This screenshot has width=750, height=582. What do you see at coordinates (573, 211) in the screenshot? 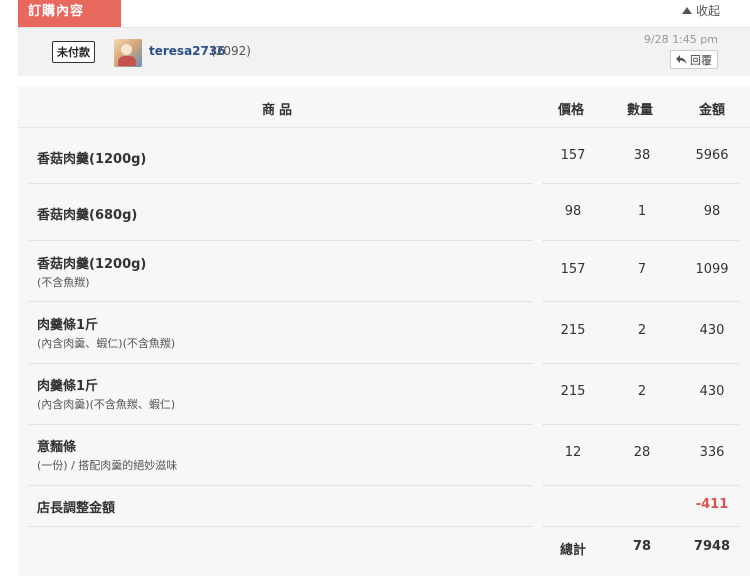
I see `item-price: 98` at bounding box center [573, 211].